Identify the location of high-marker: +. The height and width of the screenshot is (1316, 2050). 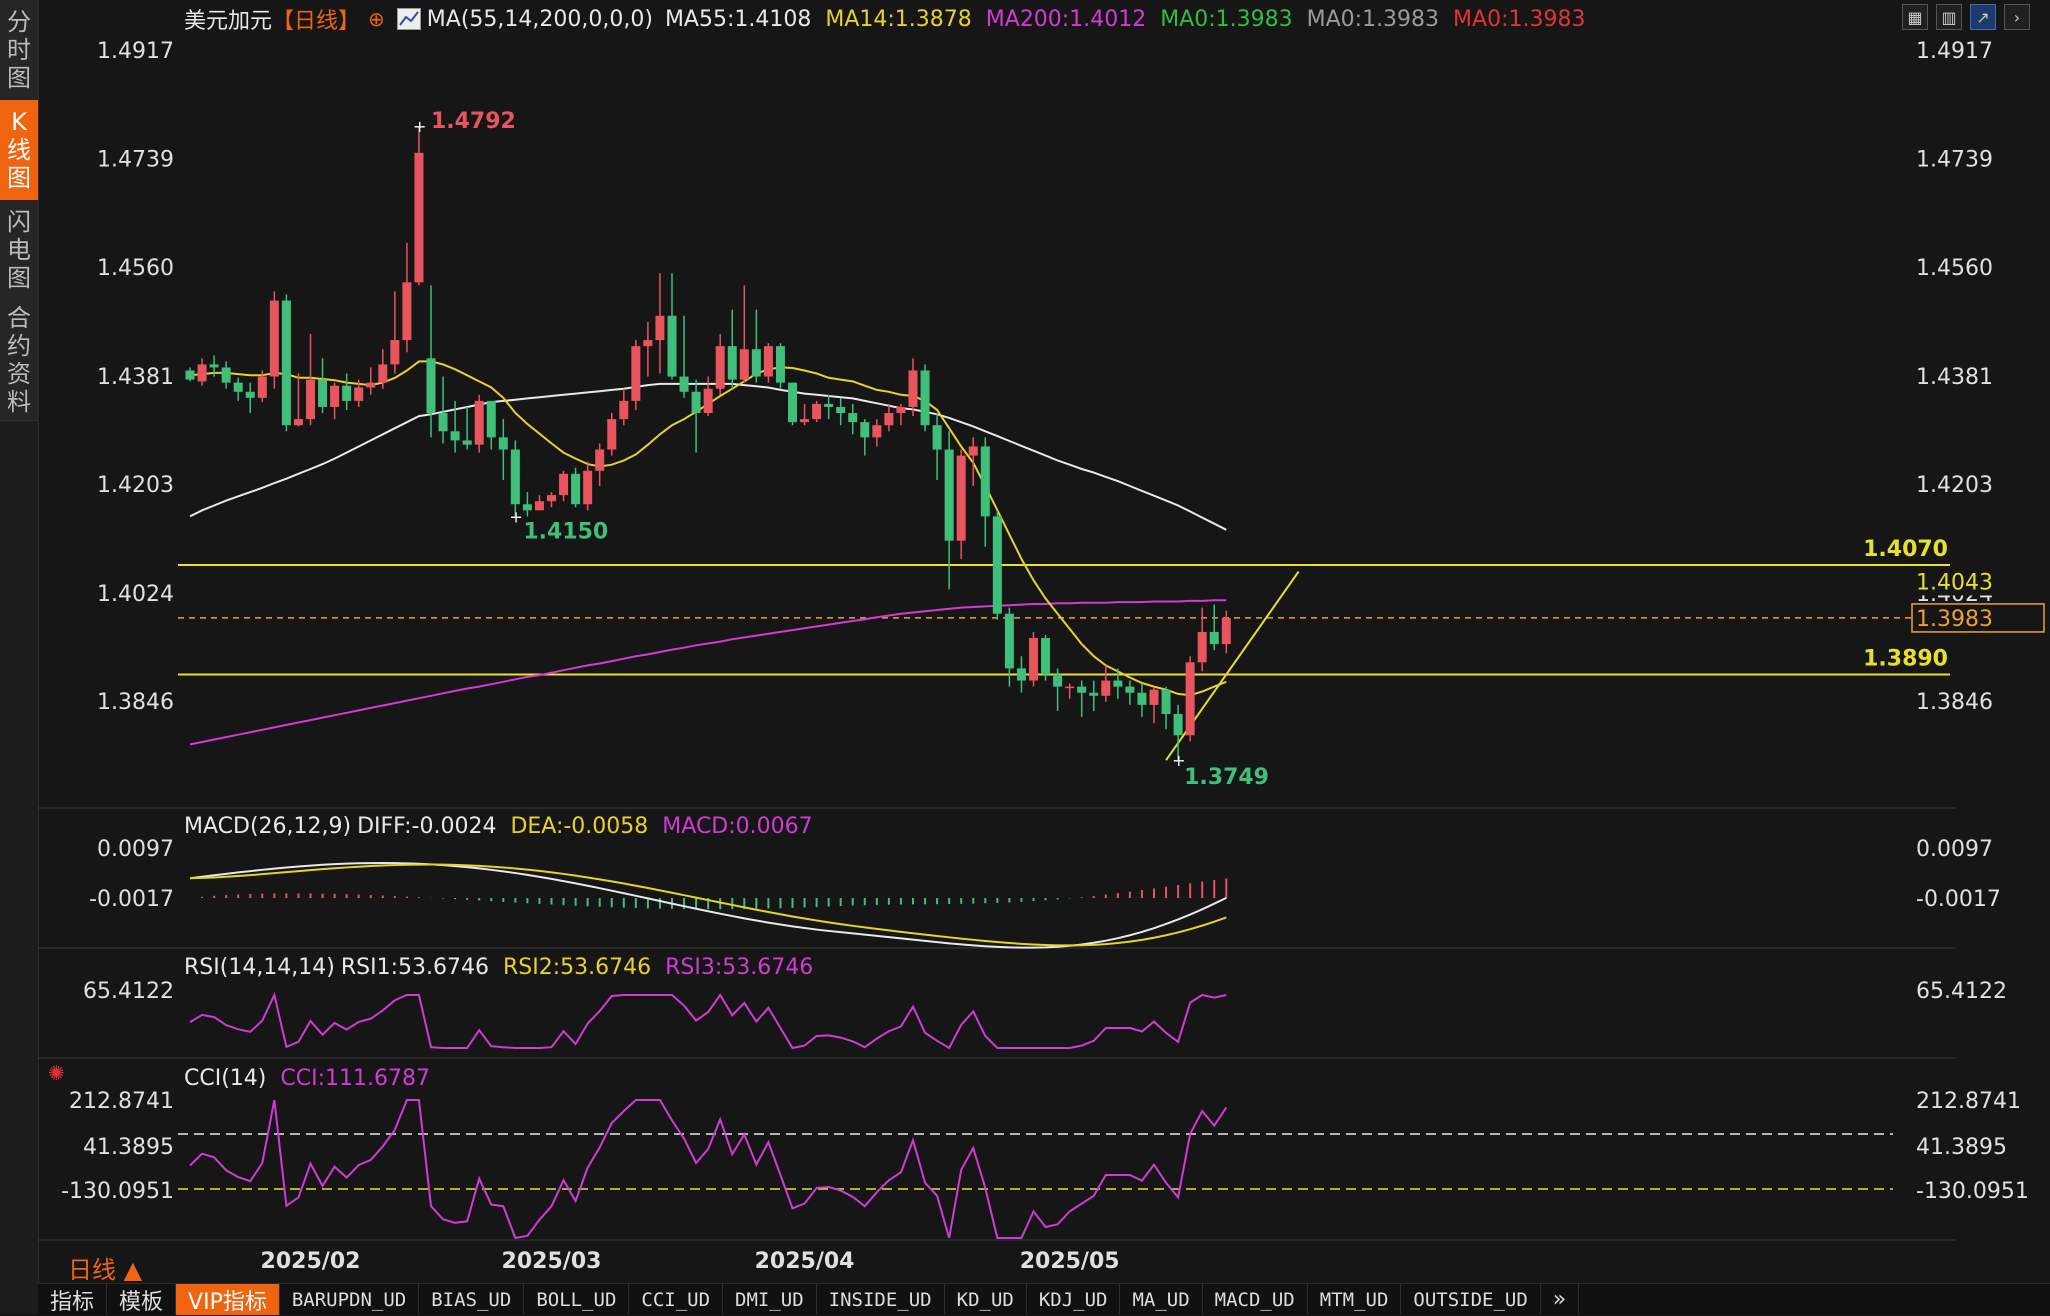
(419, 126).